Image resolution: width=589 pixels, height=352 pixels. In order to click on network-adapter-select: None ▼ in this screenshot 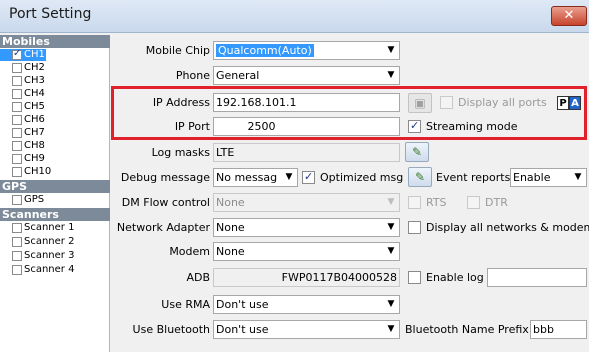, I will do `click(306, 227)`.